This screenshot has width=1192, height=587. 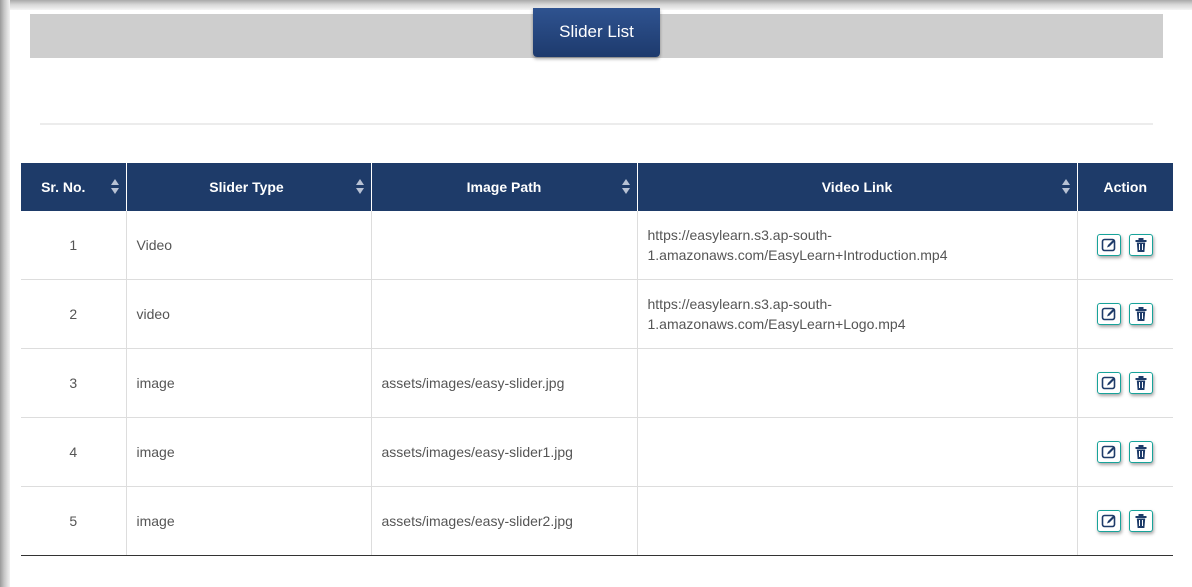 I want to click on table-row: 4 image assets/images/easy-slider1.jpg, so click(x=597, y=452).